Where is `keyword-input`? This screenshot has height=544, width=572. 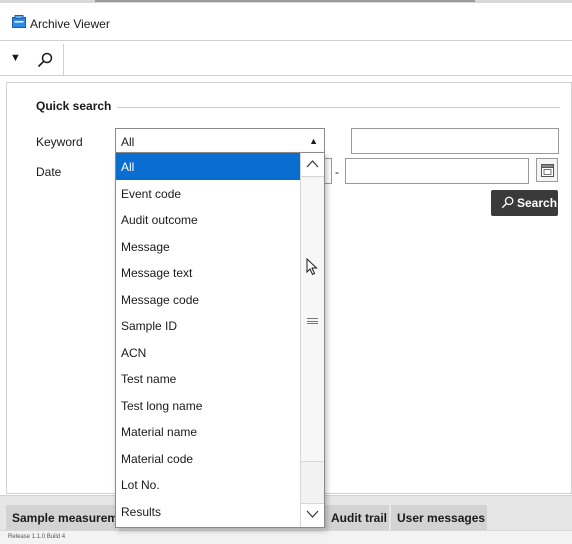 keyword-input is located at coordinates (455, 141).